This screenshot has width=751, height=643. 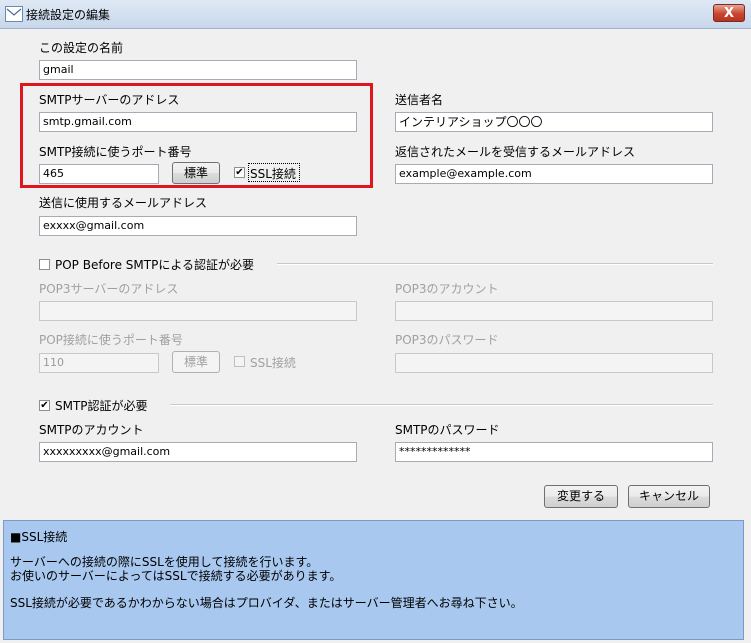 What do you see at coordinates (99, 363) in the screenshot?
I see `pop-port-input: 110` at bounding box center [99, 363].